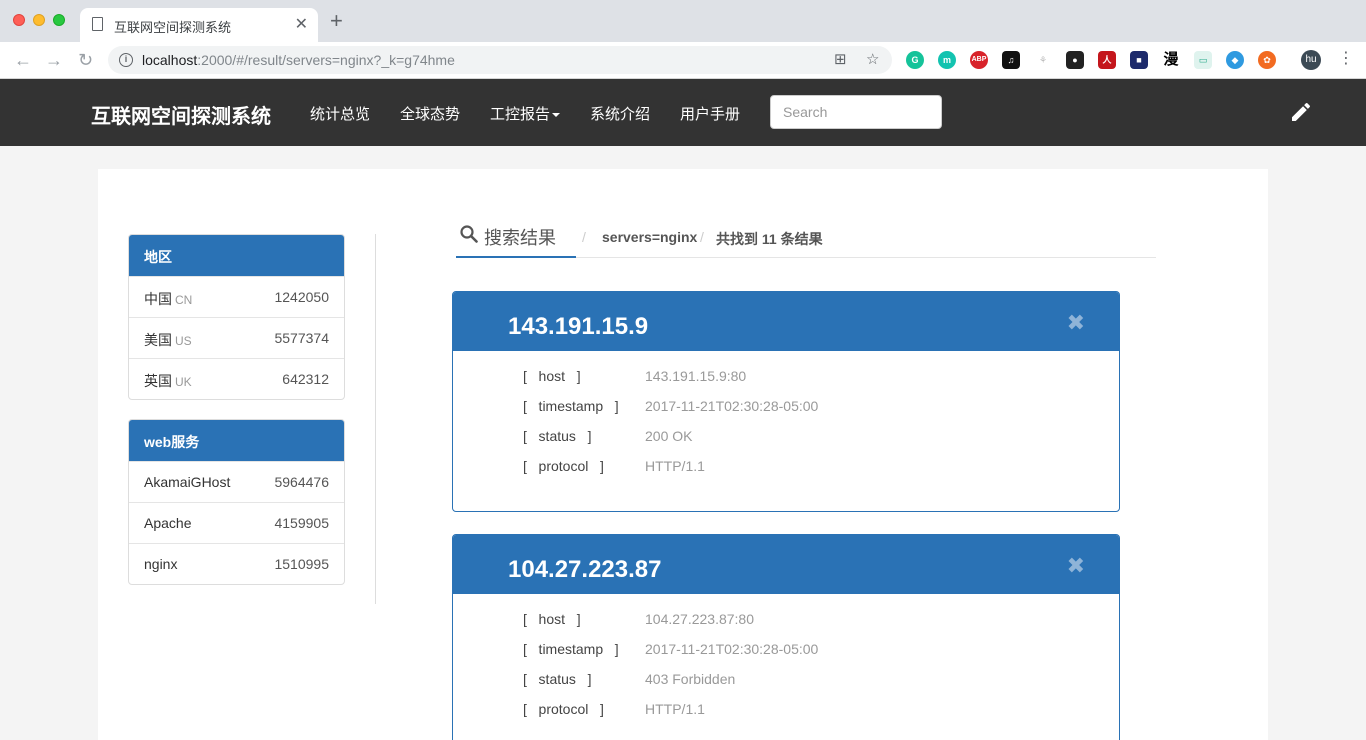 The height and width of the screenshot is (740, 1366). Describe the element at coordinates (1139, 60) in the screenshot. I see `cube-icon: ■` at that location.